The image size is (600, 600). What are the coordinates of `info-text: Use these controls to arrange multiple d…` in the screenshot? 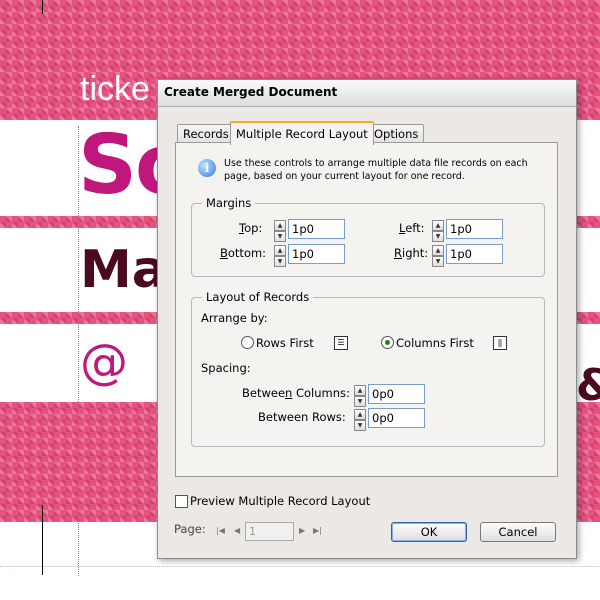 It's located at (376, 170).